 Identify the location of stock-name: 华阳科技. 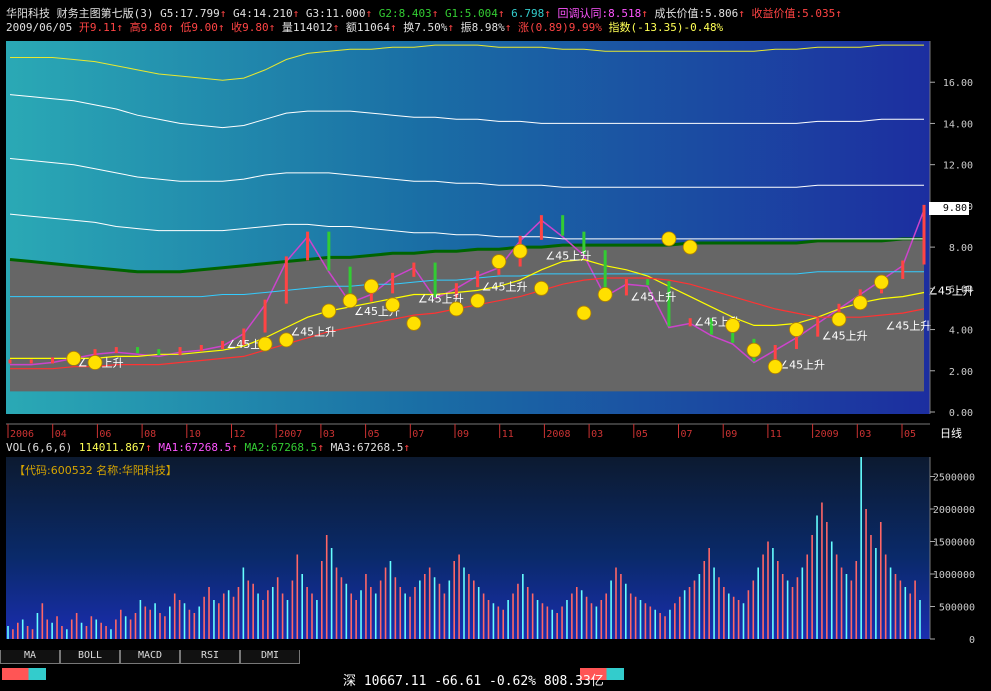
(28, 13).